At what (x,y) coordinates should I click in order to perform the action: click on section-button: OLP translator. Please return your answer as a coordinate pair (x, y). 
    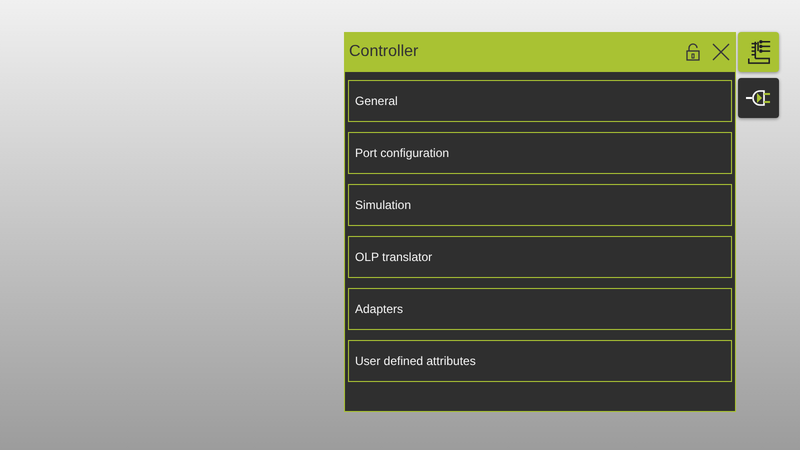
    Looking at the image, I should click on (540, 257).